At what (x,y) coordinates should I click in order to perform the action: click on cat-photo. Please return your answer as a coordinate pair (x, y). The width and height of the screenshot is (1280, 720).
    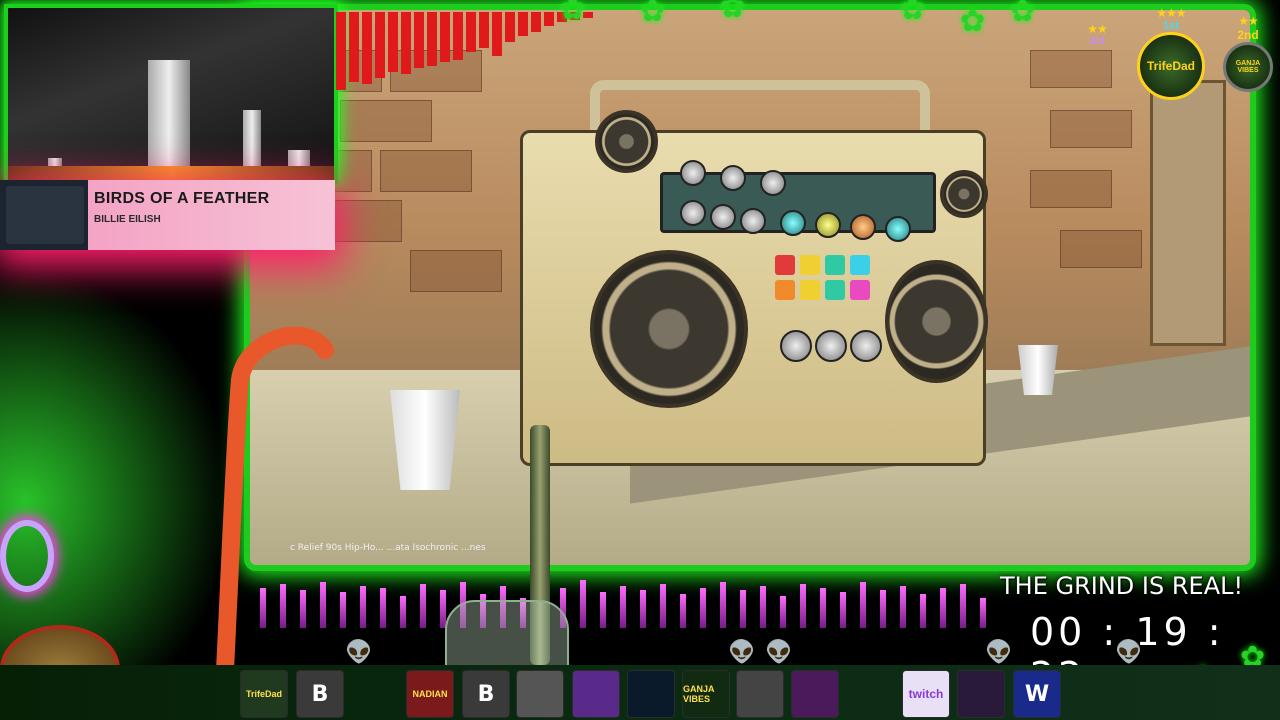
    Looking at the image, I should click on (760, 694).